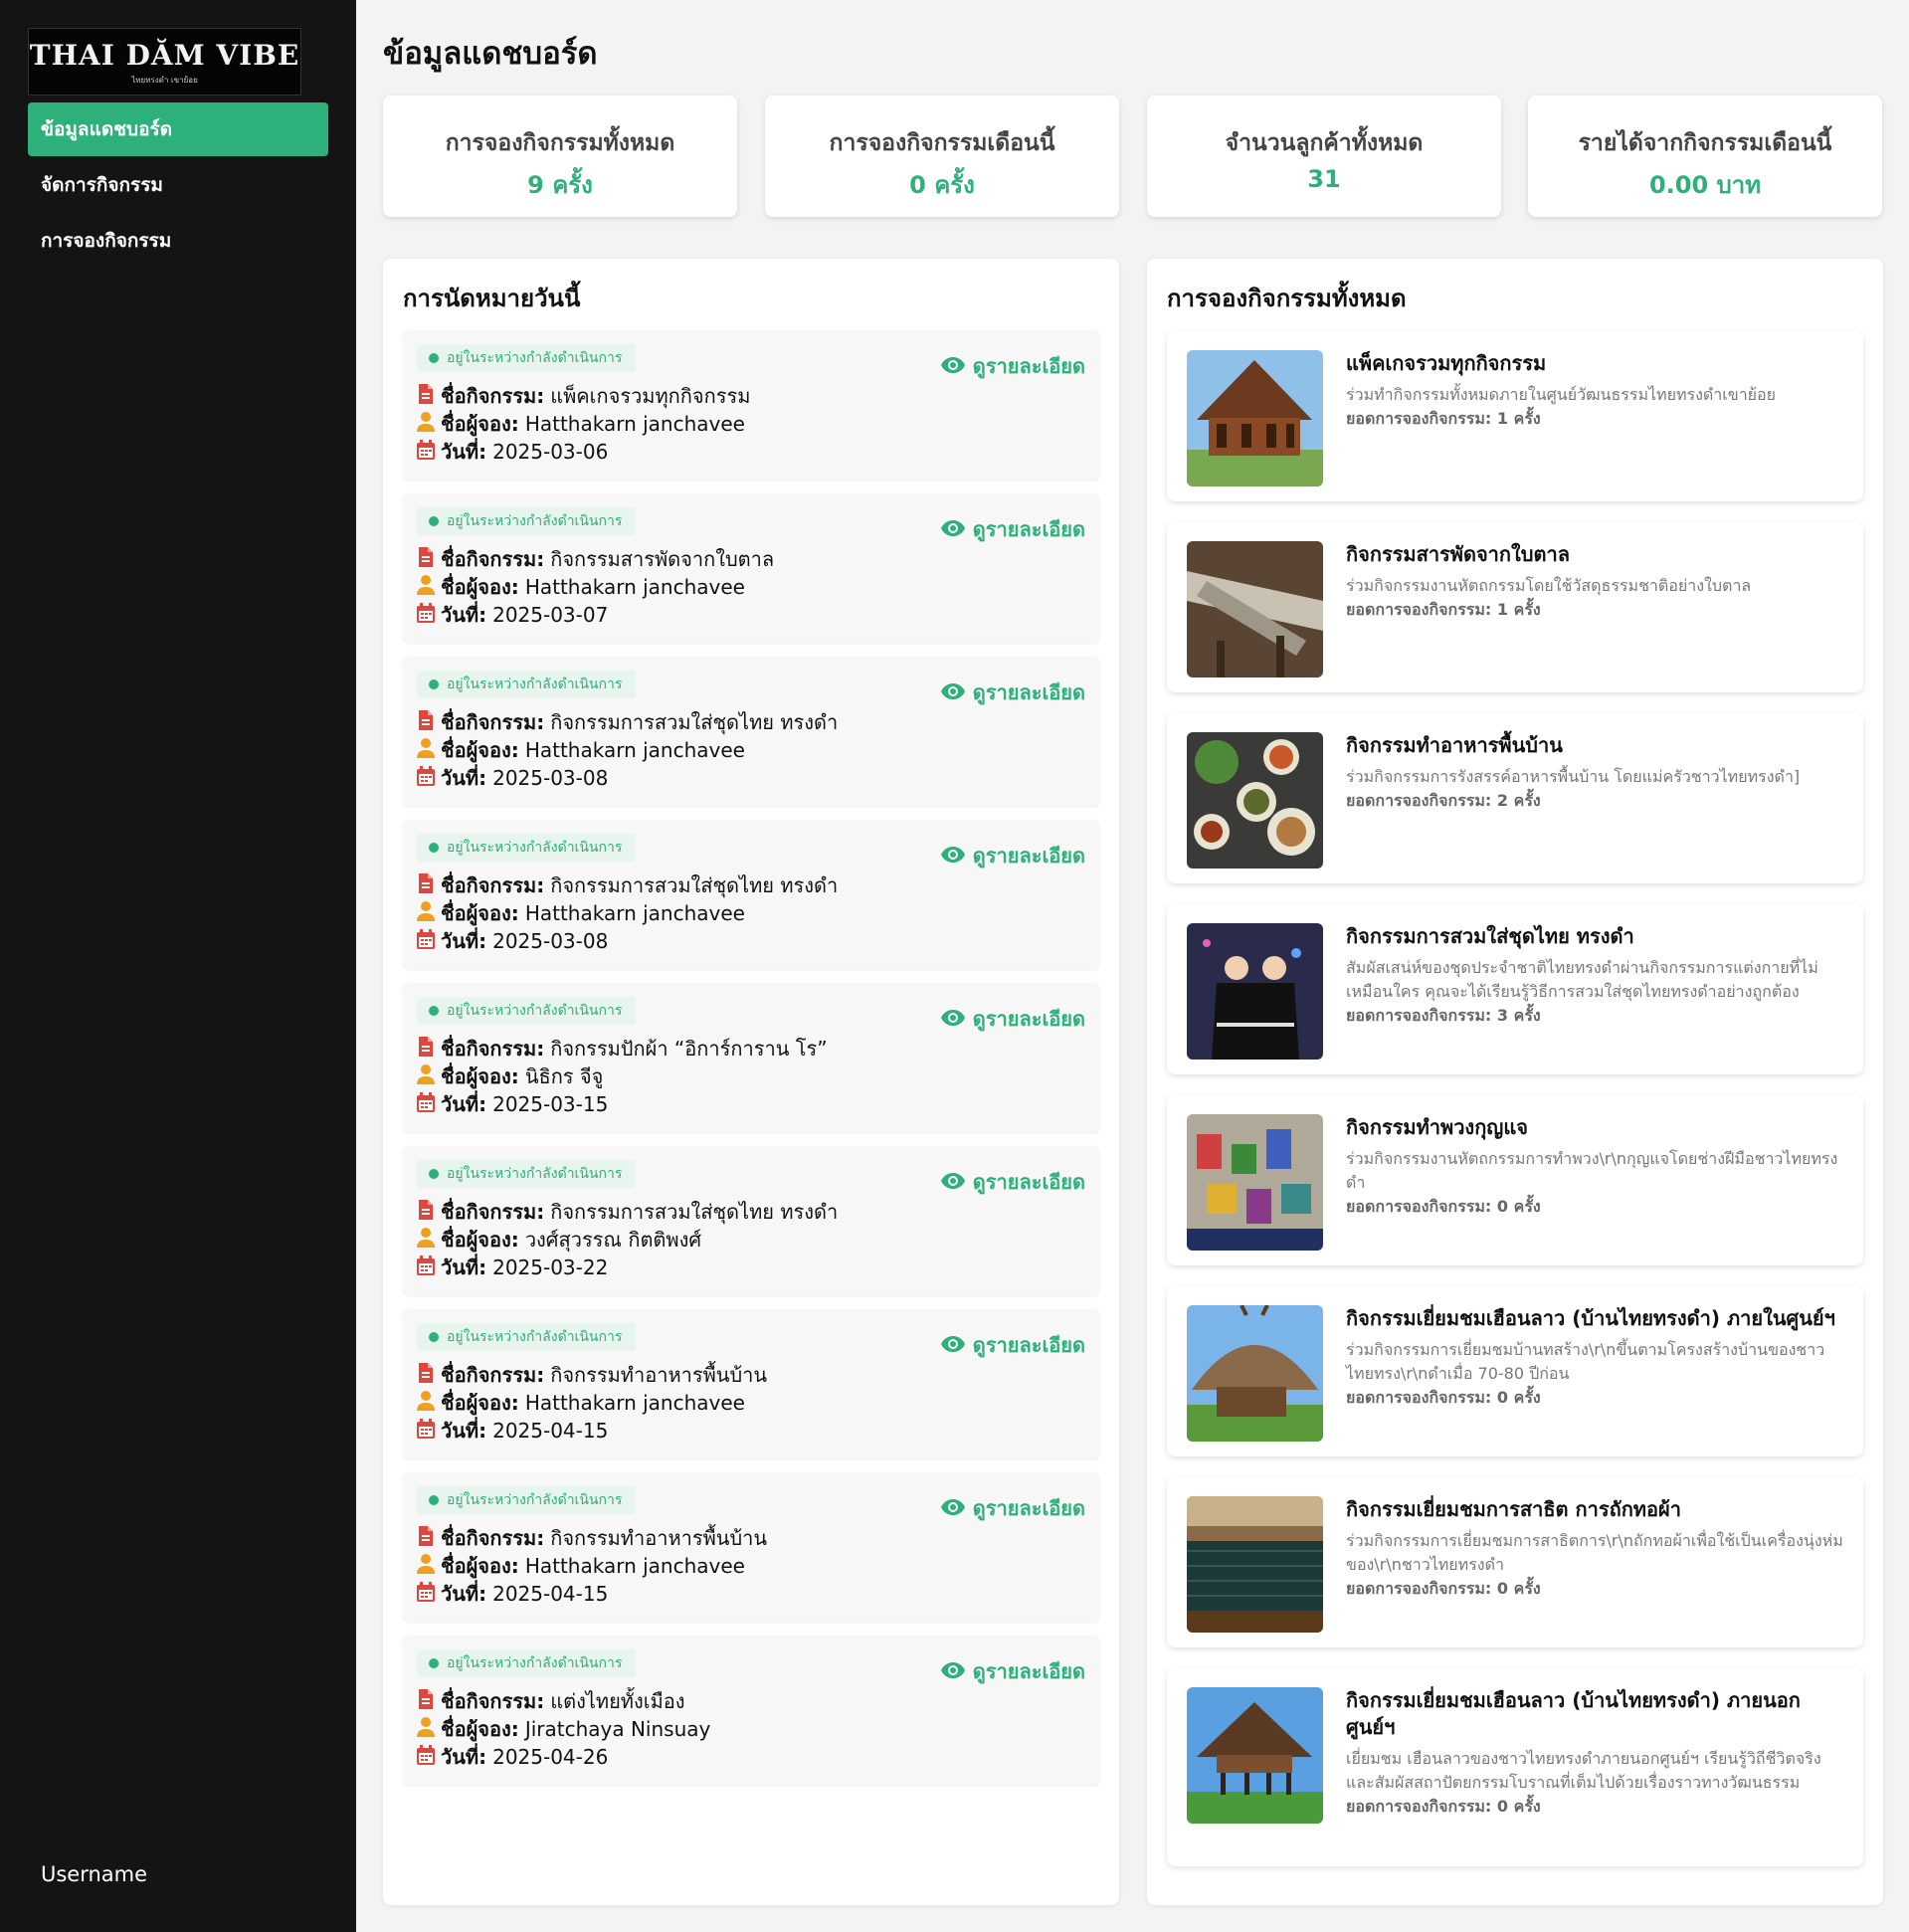 The image size is (1909, 1932). What do you see at coordinates (1437, 1127) in the screenshot?
I see `activity-title: กิจกรรมทำพวงกุญแจ` at bounding box center [1437, 1127].